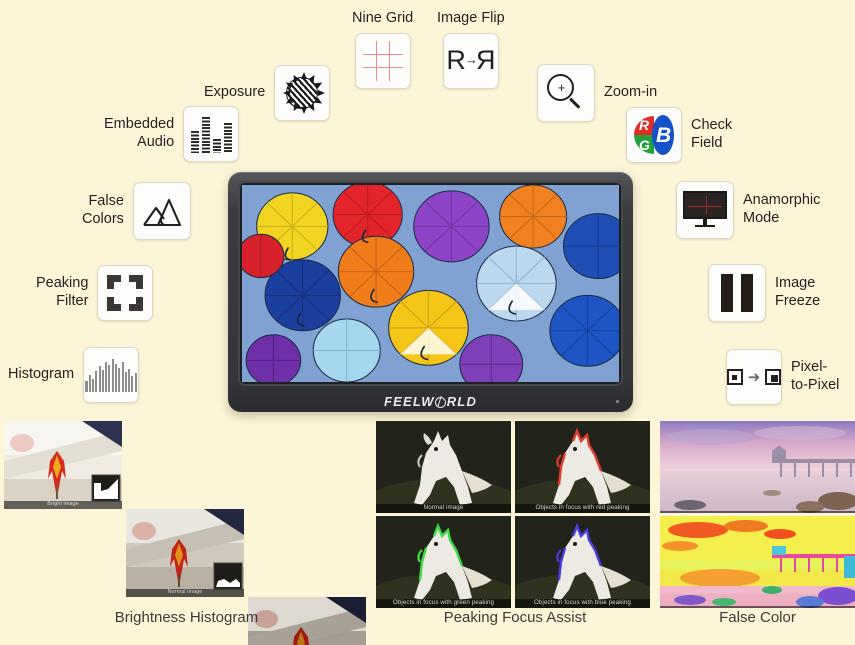 This screenshot has height=645, width=855. I want to click on rgb-check-field-icon: R G B, so click(654, 135).